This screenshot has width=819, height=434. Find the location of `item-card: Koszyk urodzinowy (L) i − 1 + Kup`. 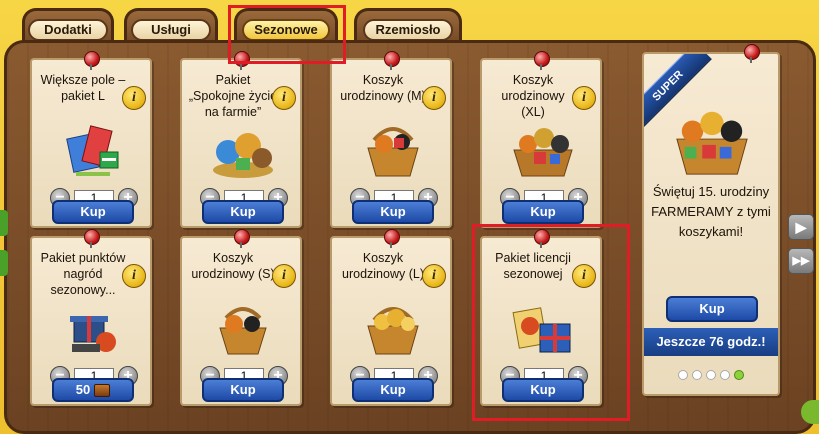

item-card: Koszyk urodzinowy (L) i − 1 + Kup is located at coordinates (391, 317).